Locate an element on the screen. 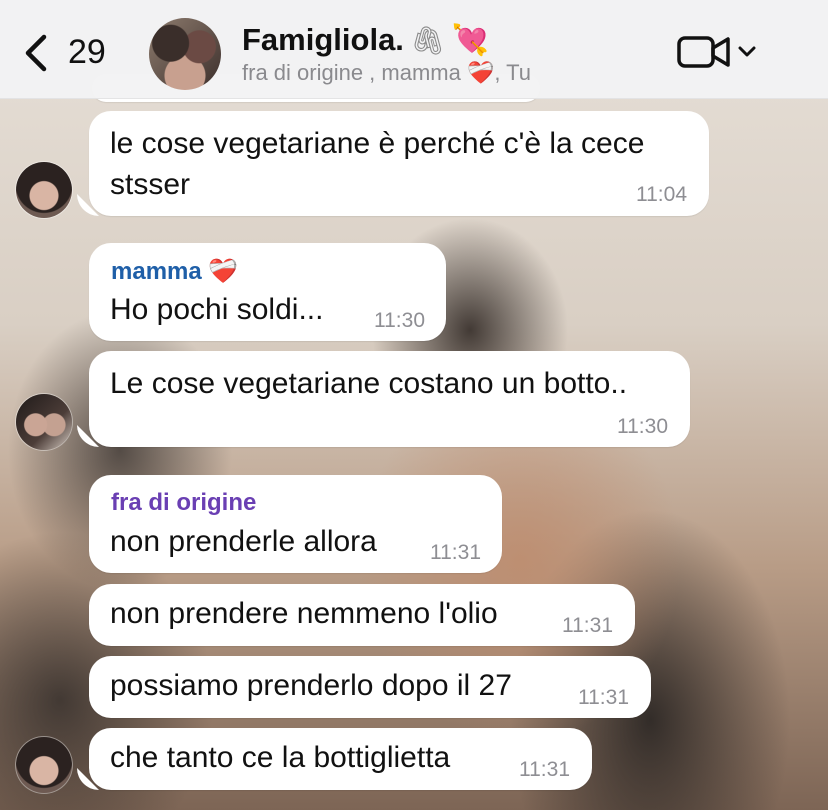  sender-name: mamma ❤️‍🩹 is located at coordinates (174, 271).